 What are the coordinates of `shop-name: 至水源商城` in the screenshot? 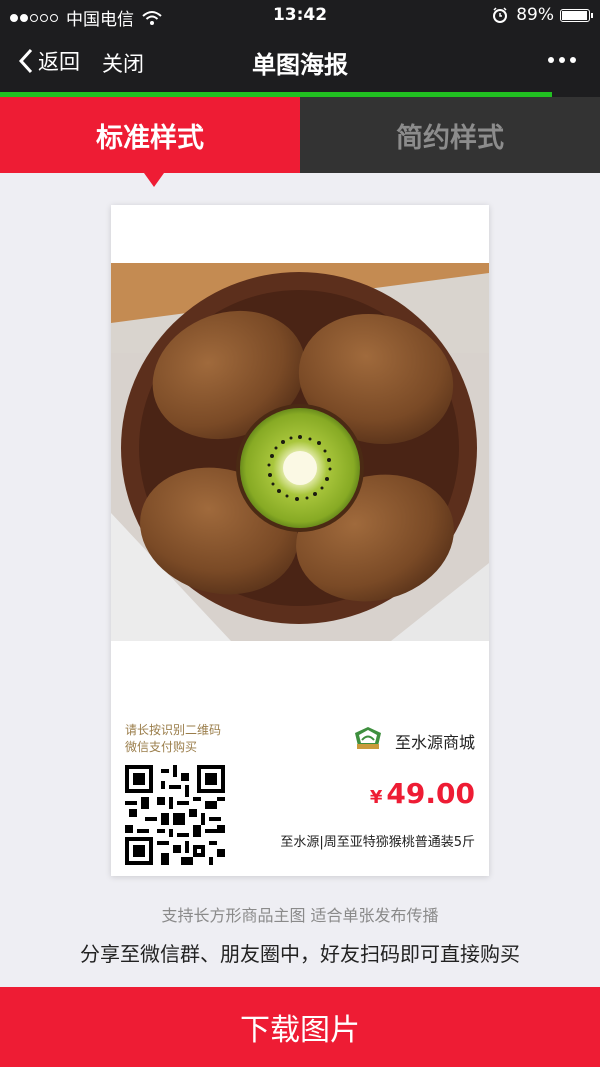 It's located at (435, 742).